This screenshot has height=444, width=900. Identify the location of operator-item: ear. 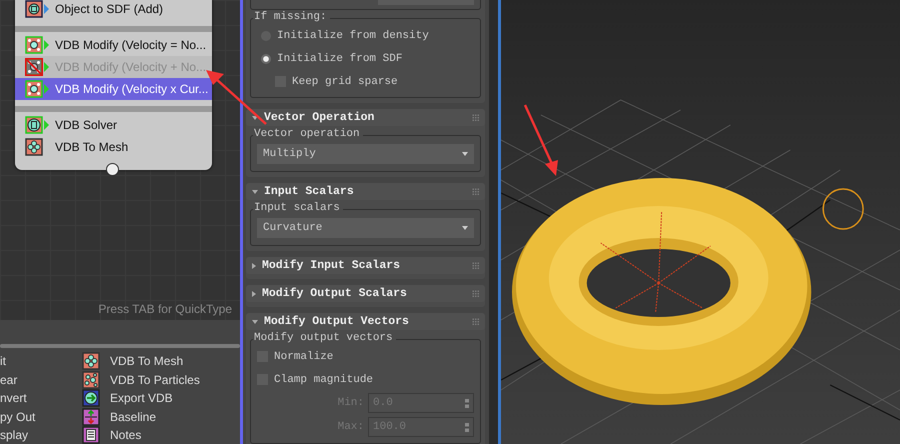
(9, 379).